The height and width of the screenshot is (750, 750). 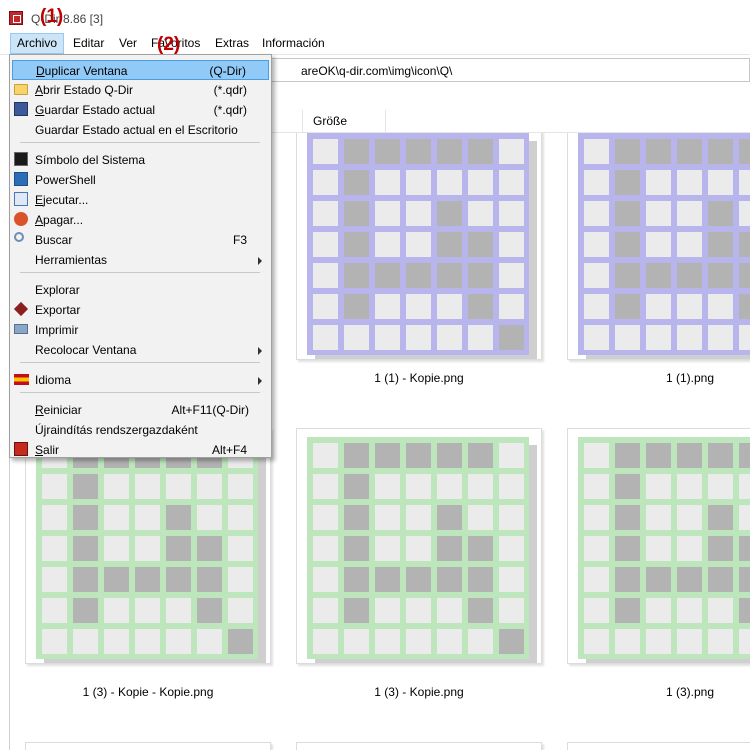 I want to click on column-size-header: Größe, so click(x=344, y=121).